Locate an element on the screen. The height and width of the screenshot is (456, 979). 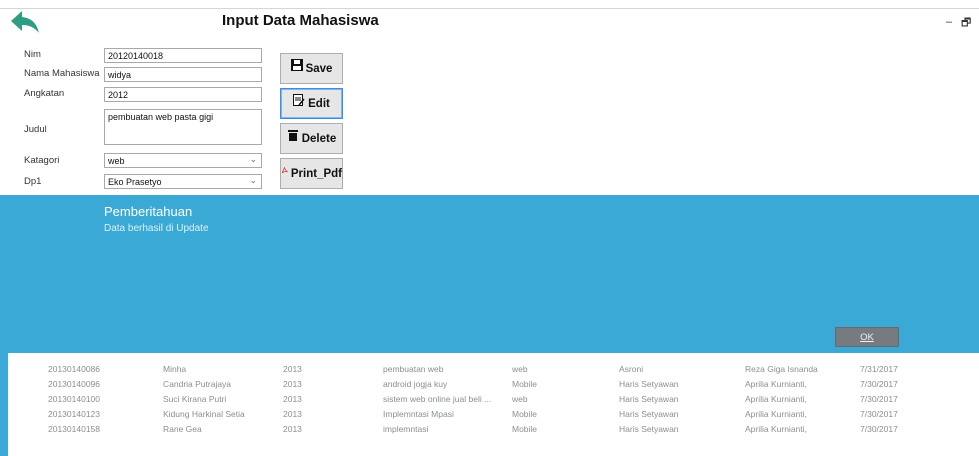
judul-cell: android jogja kuy is located at coordinates (415, 384).